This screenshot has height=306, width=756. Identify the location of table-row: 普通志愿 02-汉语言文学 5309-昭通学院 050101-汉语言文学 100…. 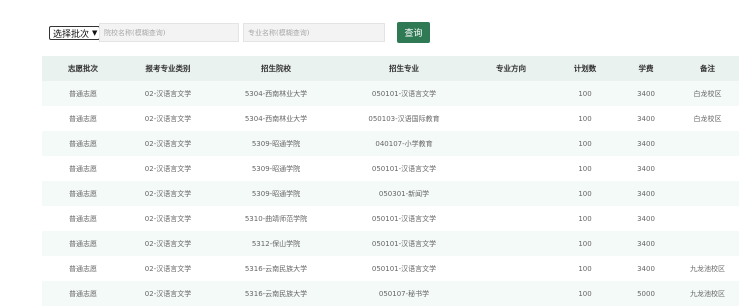
(390, 168).